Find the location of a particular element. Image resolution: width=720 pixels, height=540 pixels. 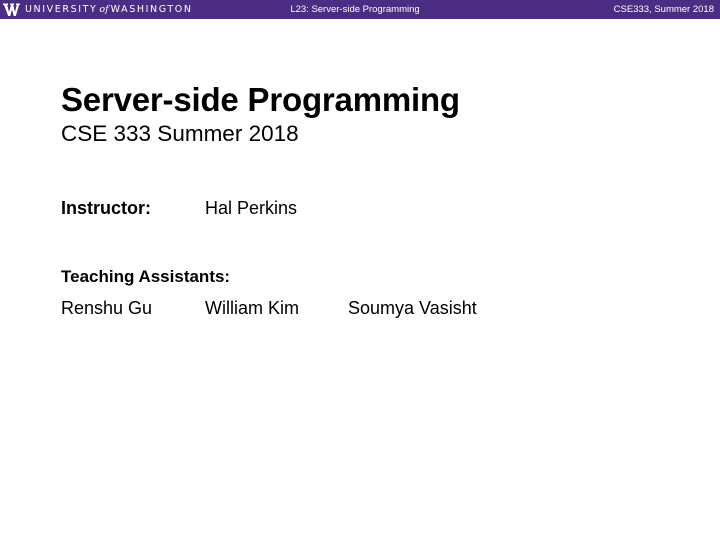

teaching-assistants-label: Teaching Assistants: is located at coordinates (146, 276).